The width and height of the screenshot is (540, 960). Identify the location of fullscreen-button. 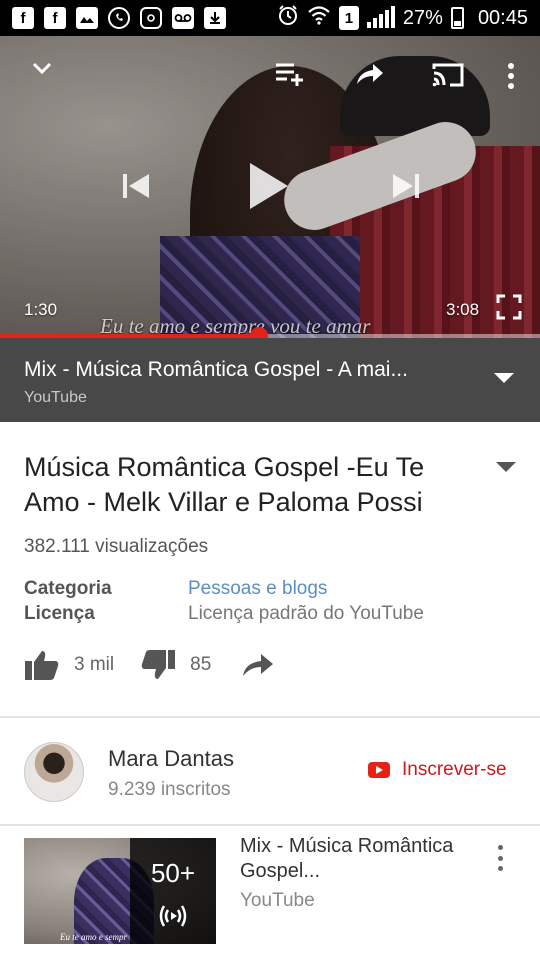
(509, 307).